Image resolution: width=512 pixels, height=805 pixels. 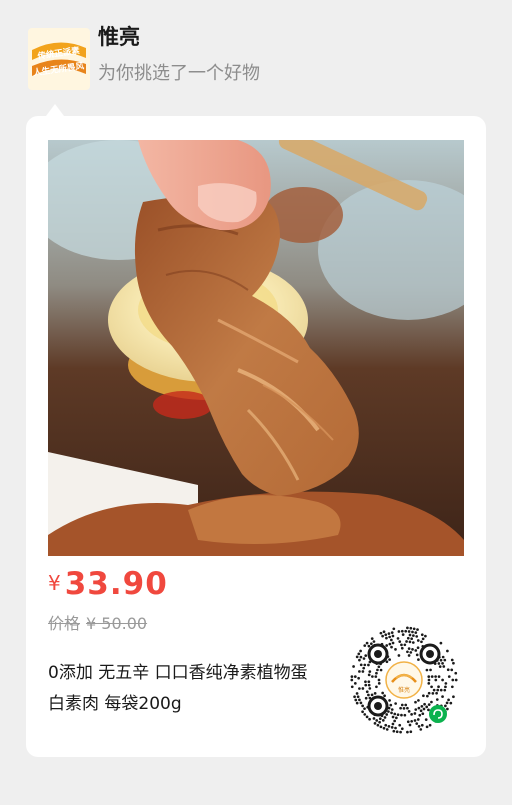 I want to click on qr-code-icon: 惟亮, so click(x=404, y=680).